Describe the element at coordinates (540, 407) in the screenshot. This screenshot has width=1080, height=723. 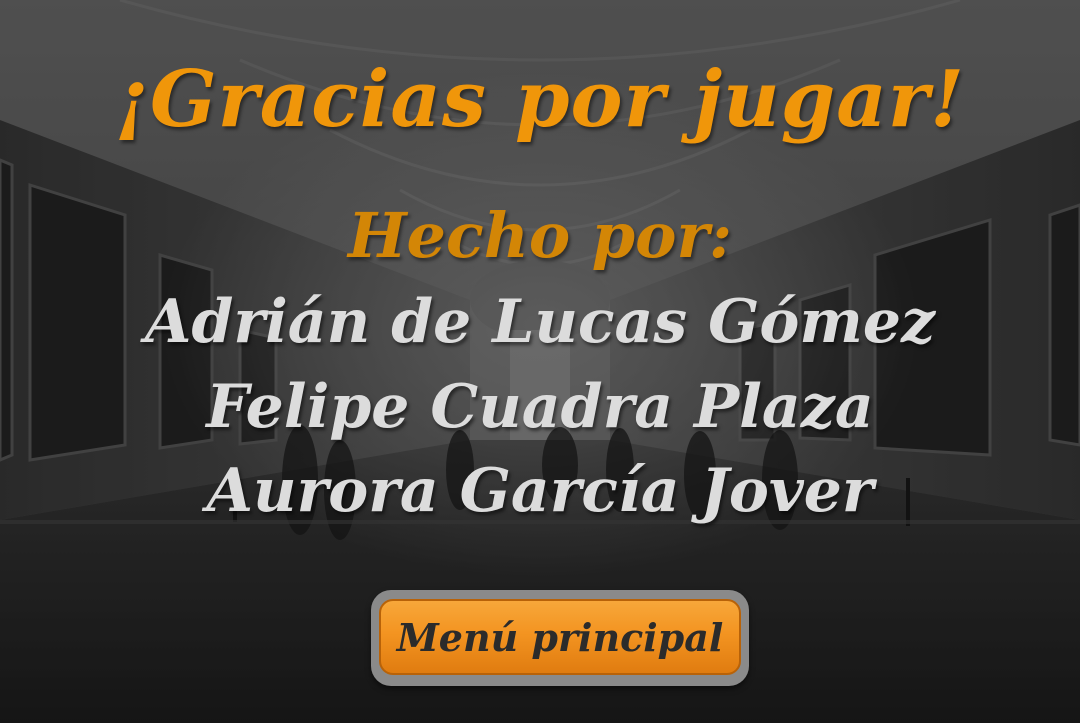
I see `author-name: Felipe Cuadra Plaza` at that location.